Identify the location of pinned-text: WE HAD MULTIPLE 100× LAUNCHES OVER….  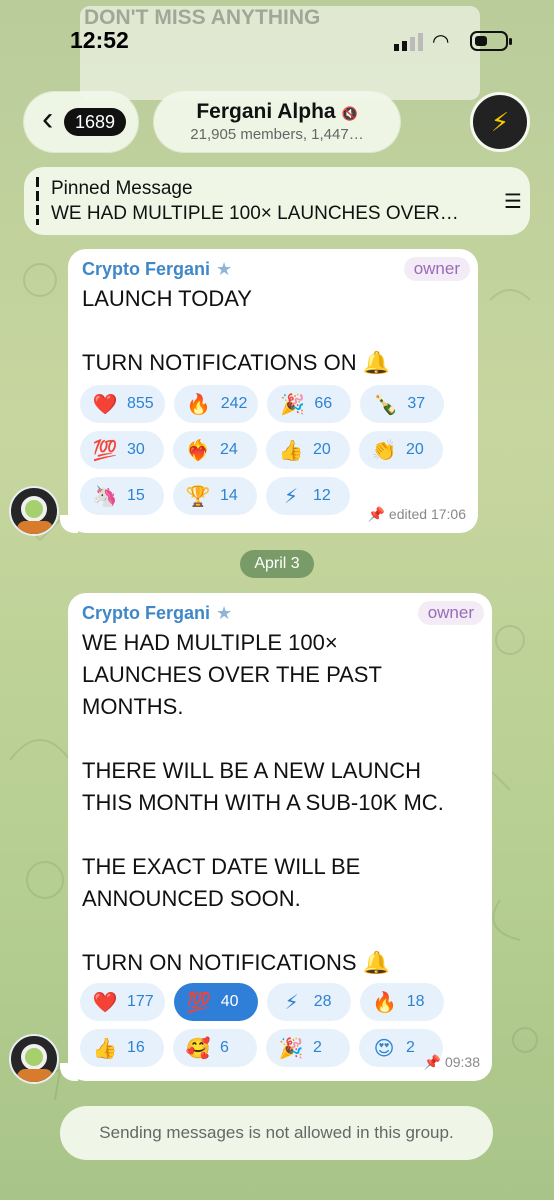
(255, 213).